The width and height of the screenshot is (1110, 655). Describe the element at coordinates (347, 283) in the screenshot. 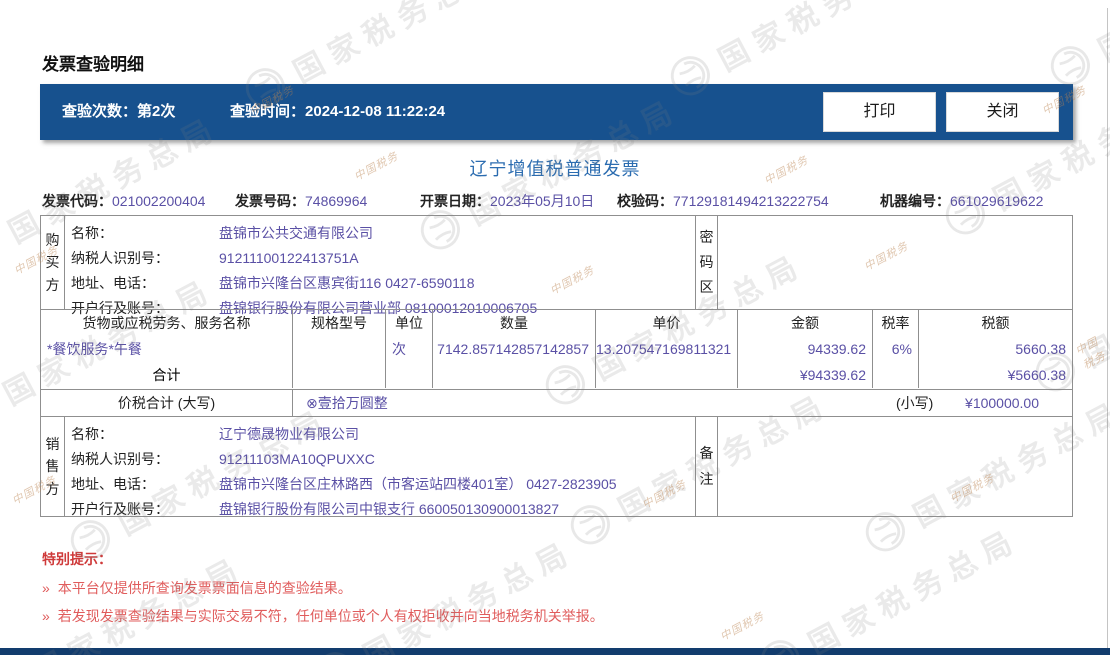

I see `buyer-address-value: 盘锦市兴隆台区惠宾街116 0427-6590118` at that location.